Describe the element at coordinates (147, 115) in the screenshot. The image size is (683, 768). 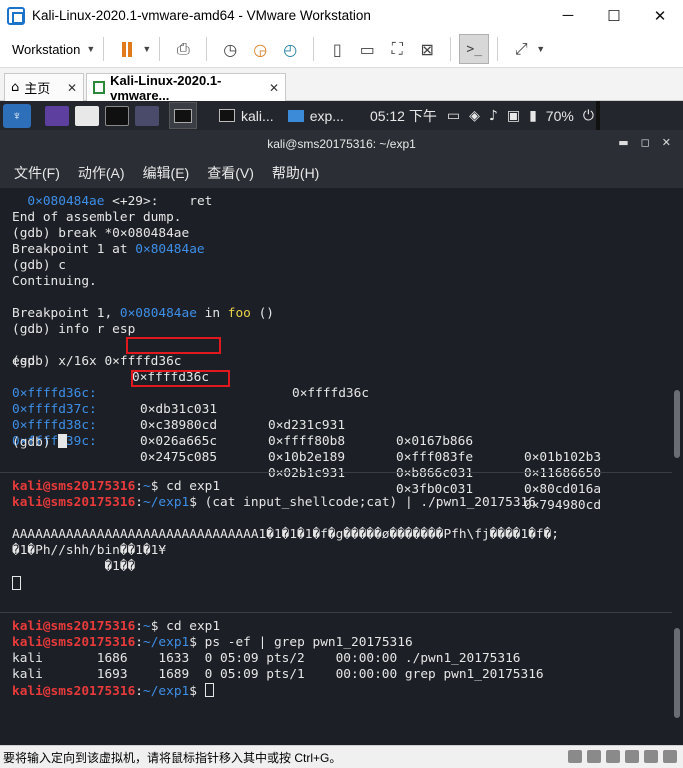
I see `recorder-icon` at that location.